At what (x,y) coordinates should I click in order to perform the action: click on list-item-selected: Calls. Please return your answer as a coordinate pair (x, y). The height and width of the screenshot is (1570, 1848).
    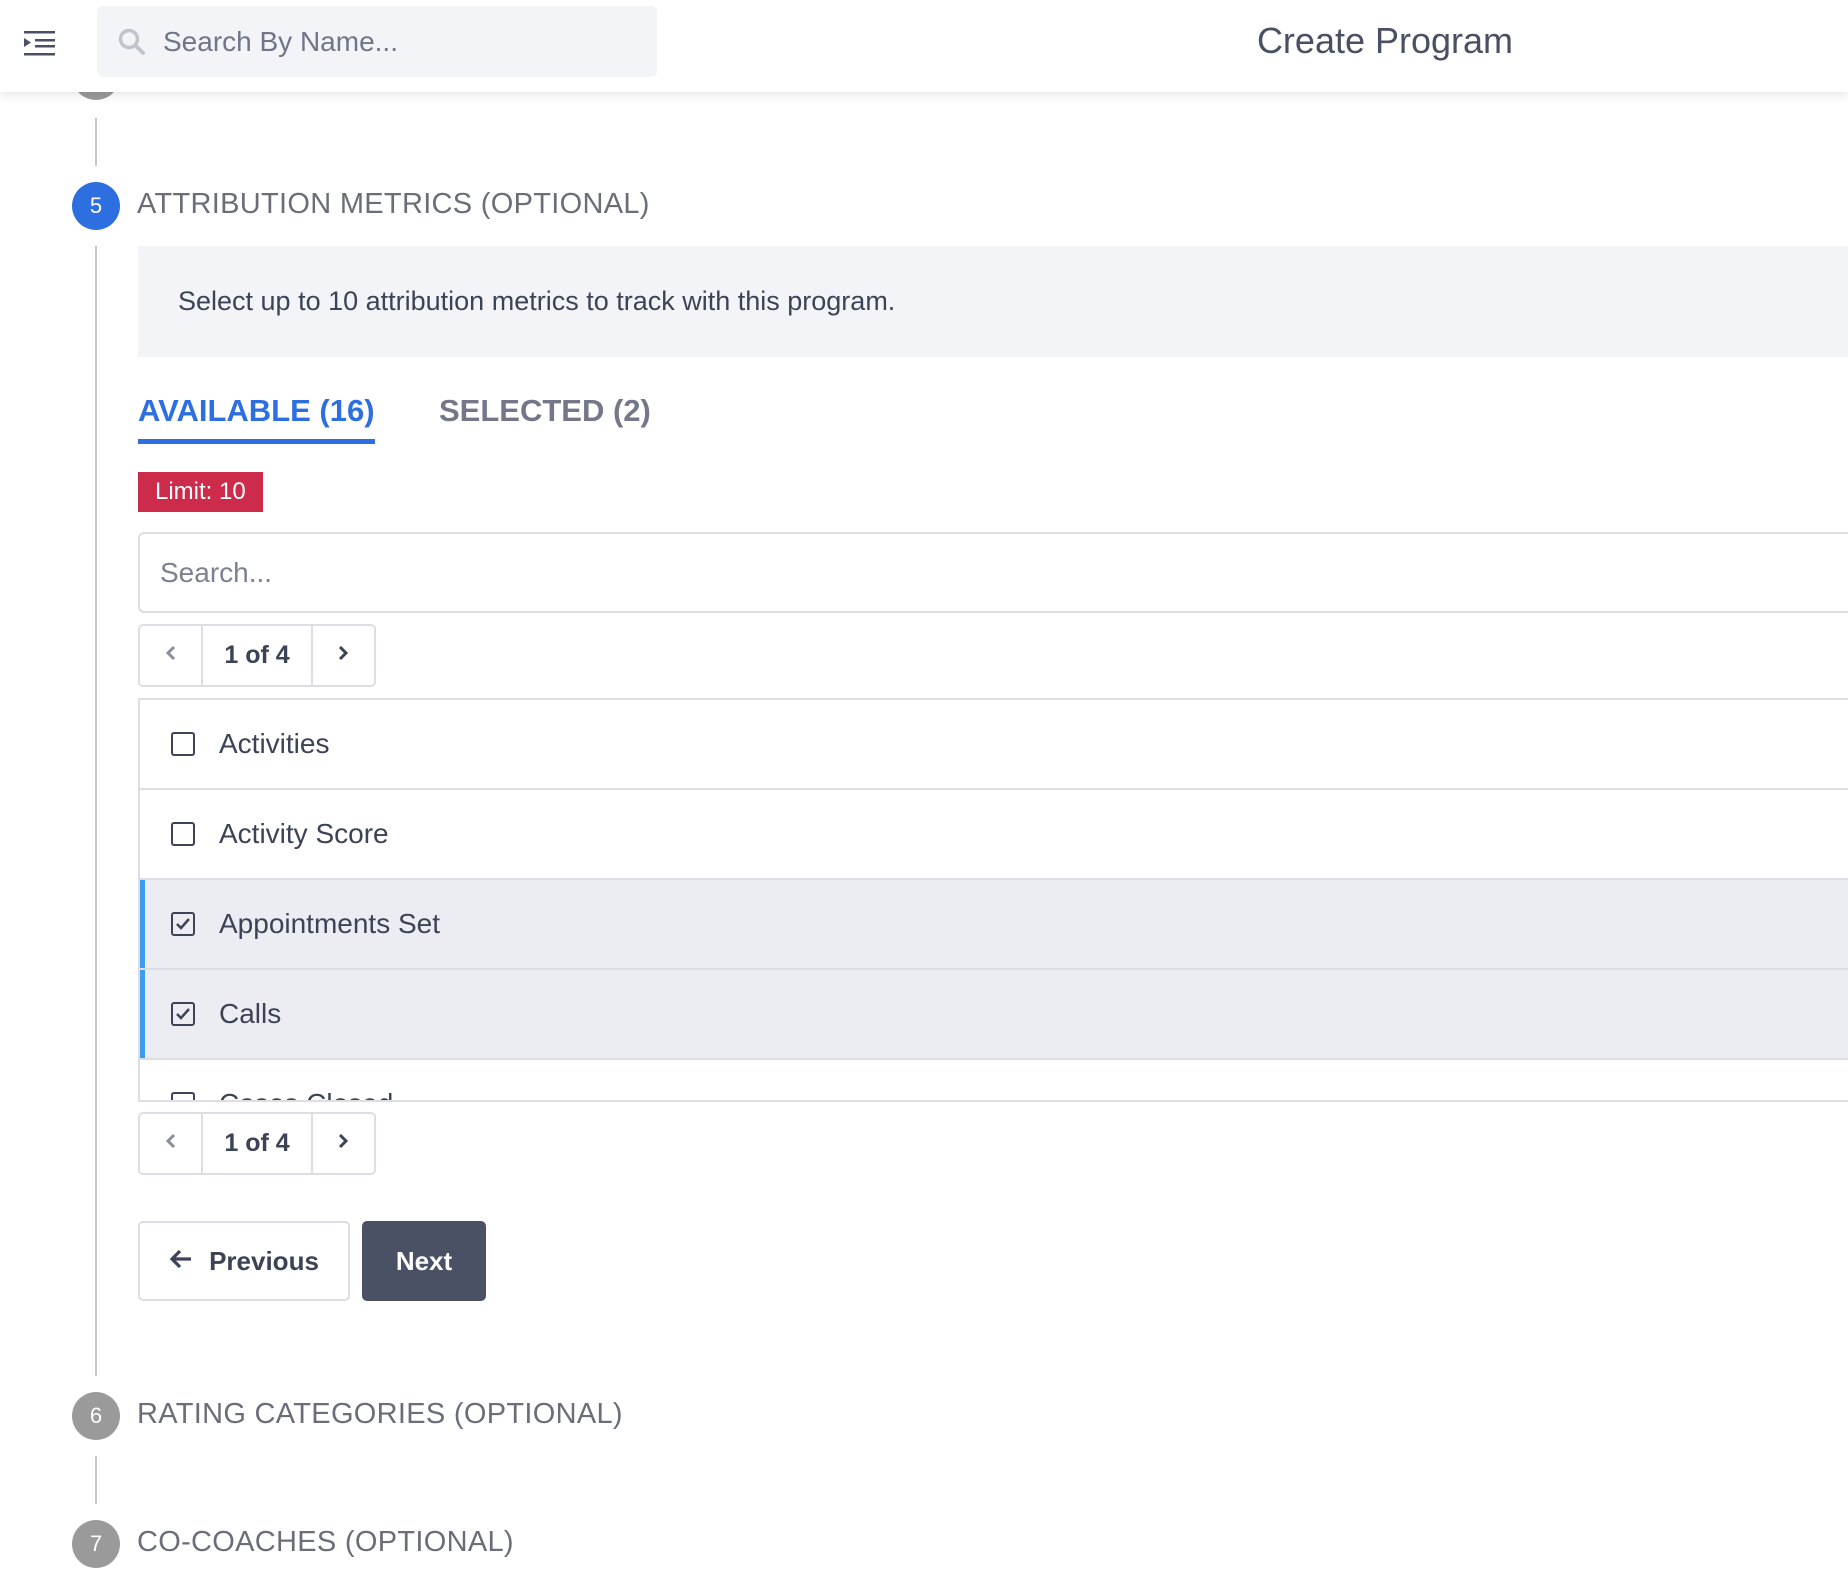
    Looking at the image, I should click on (994, 1015).